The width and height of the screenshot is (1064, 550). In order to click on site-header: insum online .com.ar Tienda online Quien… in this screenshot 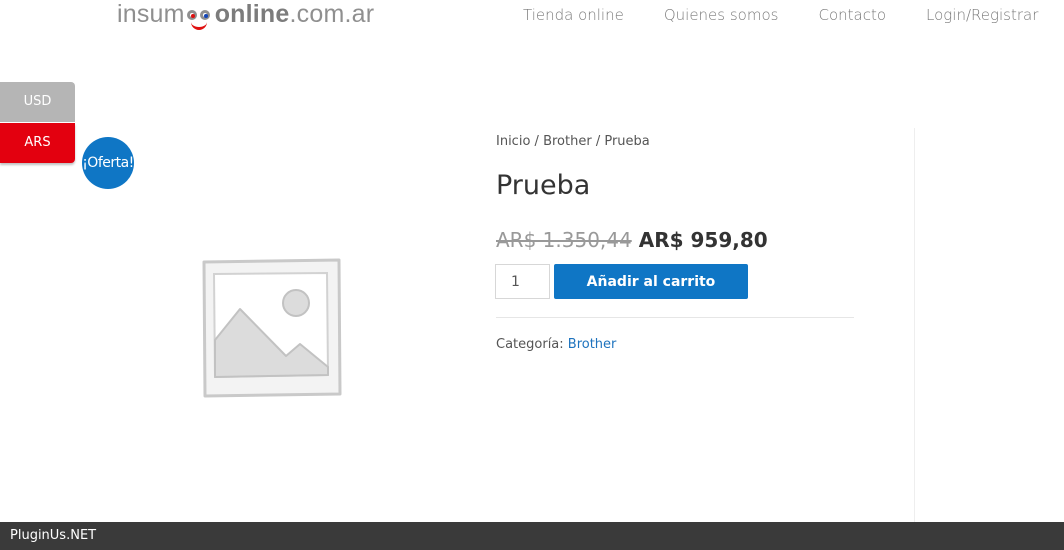, I will do `click(532, 20)`.